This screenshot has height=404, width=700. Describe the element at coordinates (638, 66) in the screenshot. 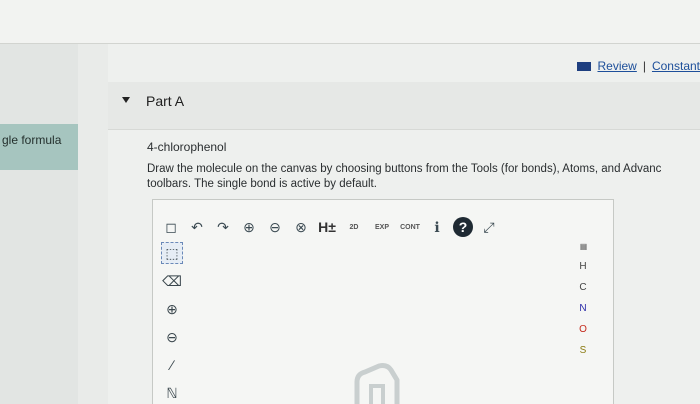

I see `header-links: Review | Constant` at that location.